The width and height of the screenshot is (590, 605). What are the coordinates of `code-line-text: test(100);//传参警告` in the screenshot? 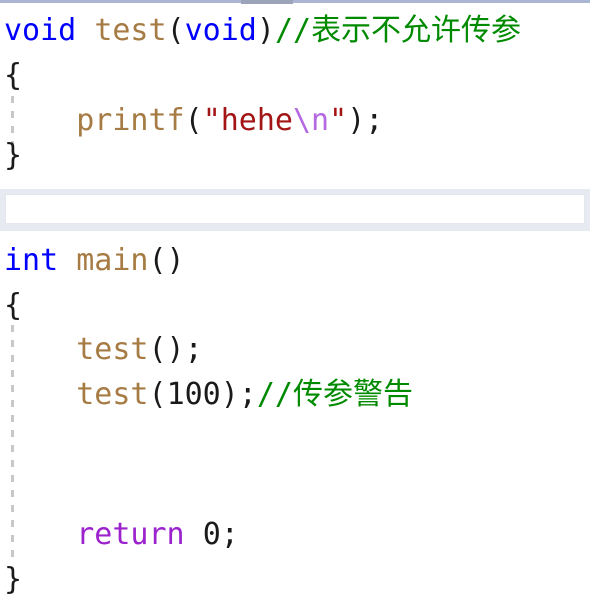 It's located at (208, 394).